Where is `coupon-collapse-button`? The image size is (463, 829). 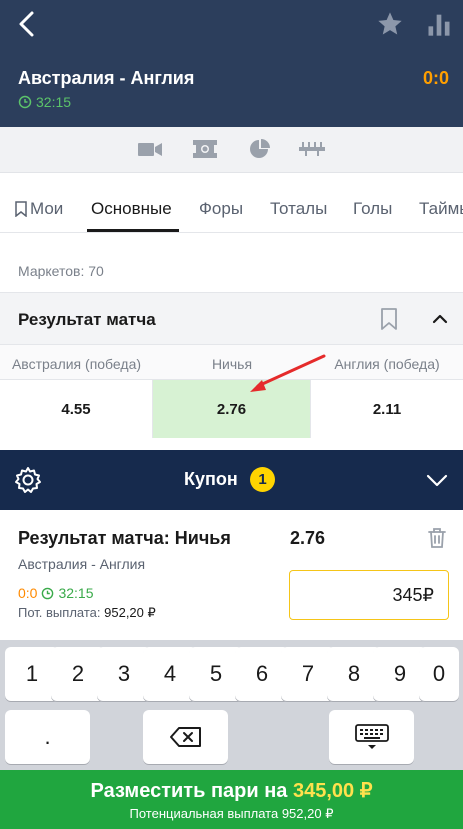 coupon-collapse-button is located at coordinates (437, 480).